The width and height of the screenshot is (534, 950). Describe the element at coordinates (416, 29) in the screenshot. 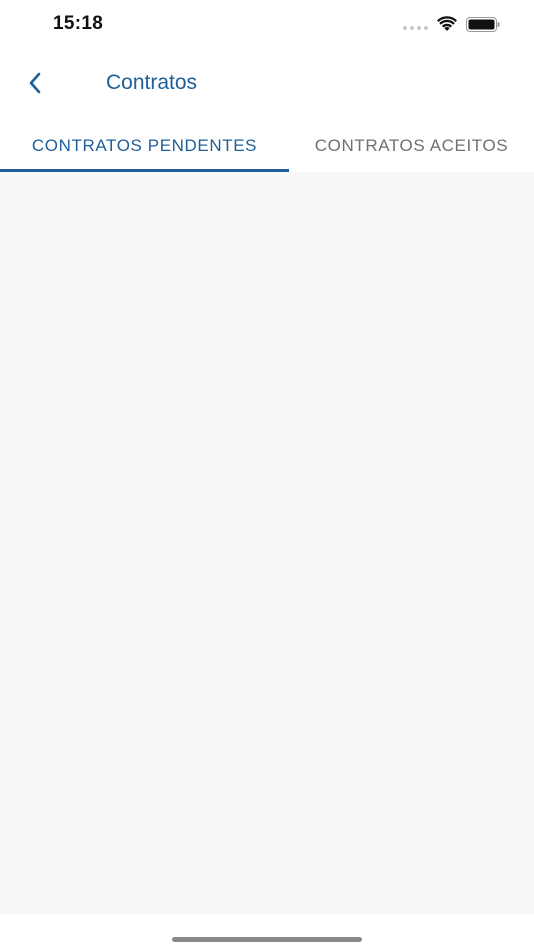

I see `cellular-signal-icon` at that location.